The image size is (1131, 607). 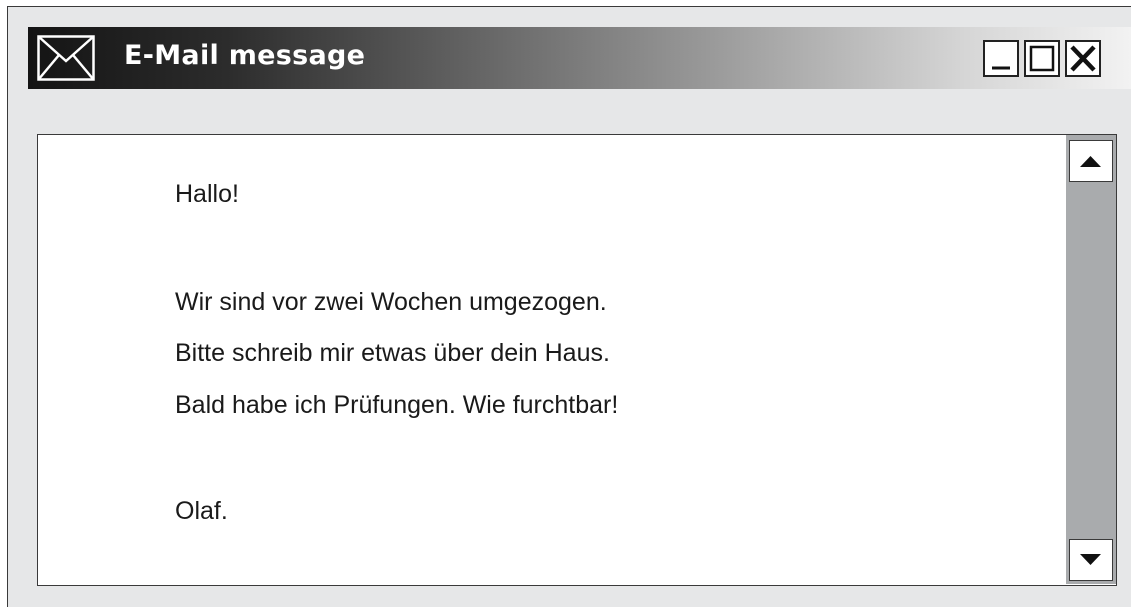 I want to click on scroll-down-arrow-icon, so click(x=1090, y=559).